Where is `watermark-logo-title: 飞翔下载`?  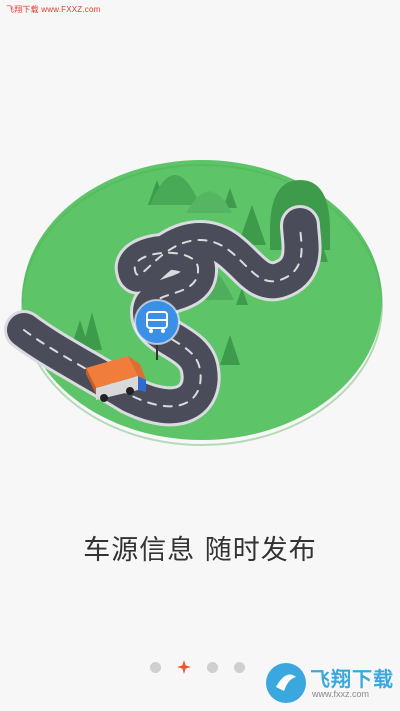 watermark-logo-title: 飞翔下载 is located at coordinates (352, 679).